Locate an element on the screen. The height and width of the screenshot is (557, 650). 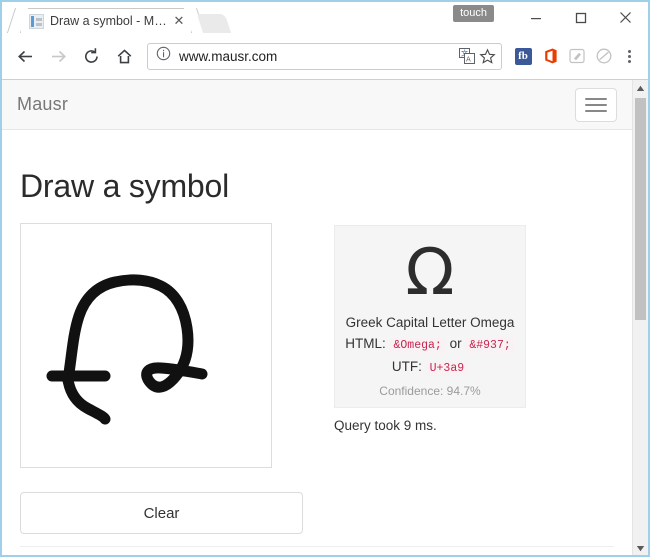
extension-facebook-button: fb is located at coordinates (523, 56).